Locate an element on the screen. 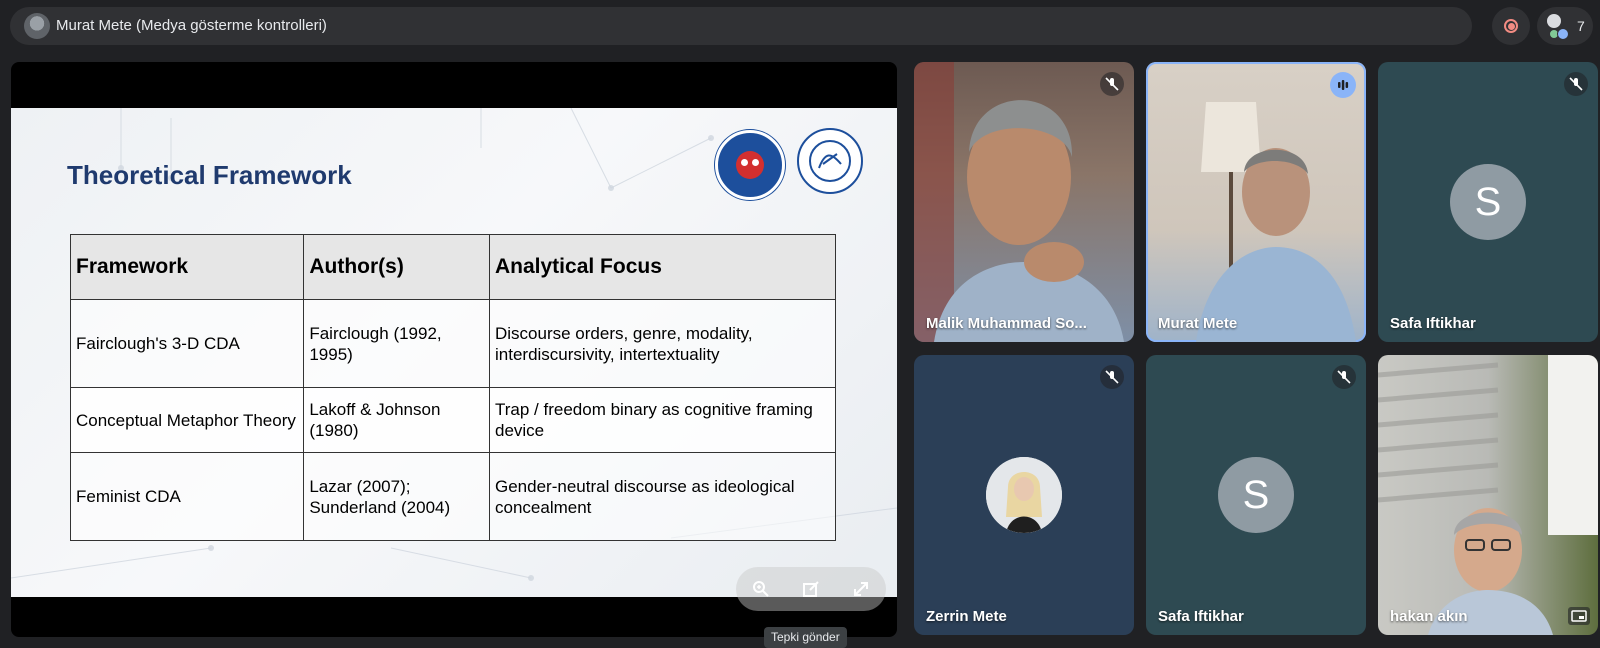  participant-tile: Zerrin Mete is located at coordinates (1024, 495).